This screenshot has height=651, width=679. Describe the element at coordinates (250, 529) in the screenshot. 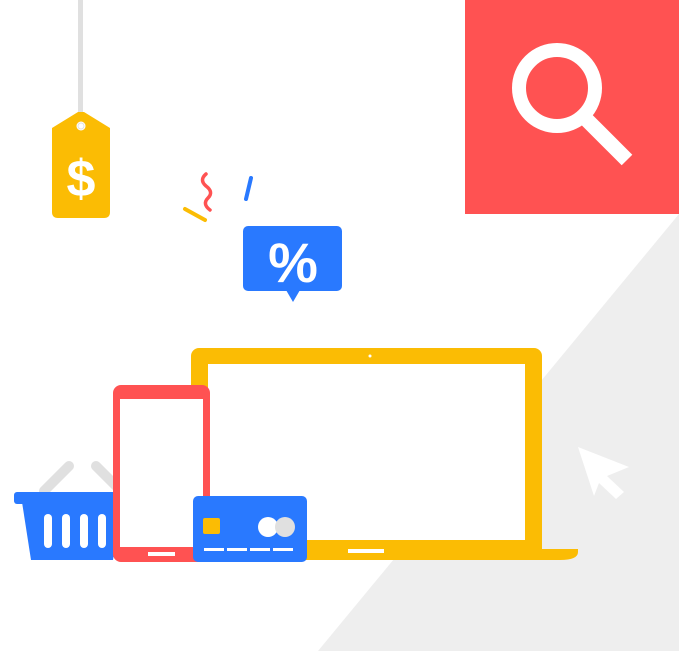

I see `credit-card-icon` at that location.